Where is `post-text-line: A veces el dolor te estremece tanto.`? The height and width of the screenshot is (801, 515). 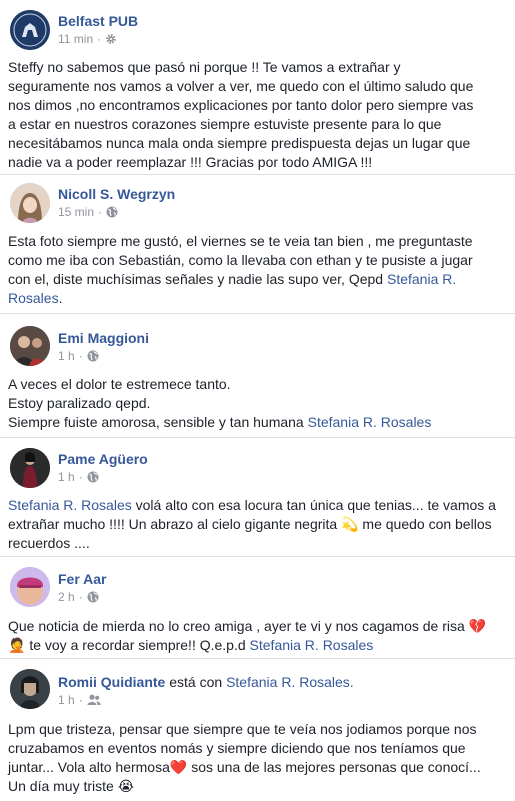
post-text-line: A veces el dolor te estremece tanto. is located at coordinates (119, 384).